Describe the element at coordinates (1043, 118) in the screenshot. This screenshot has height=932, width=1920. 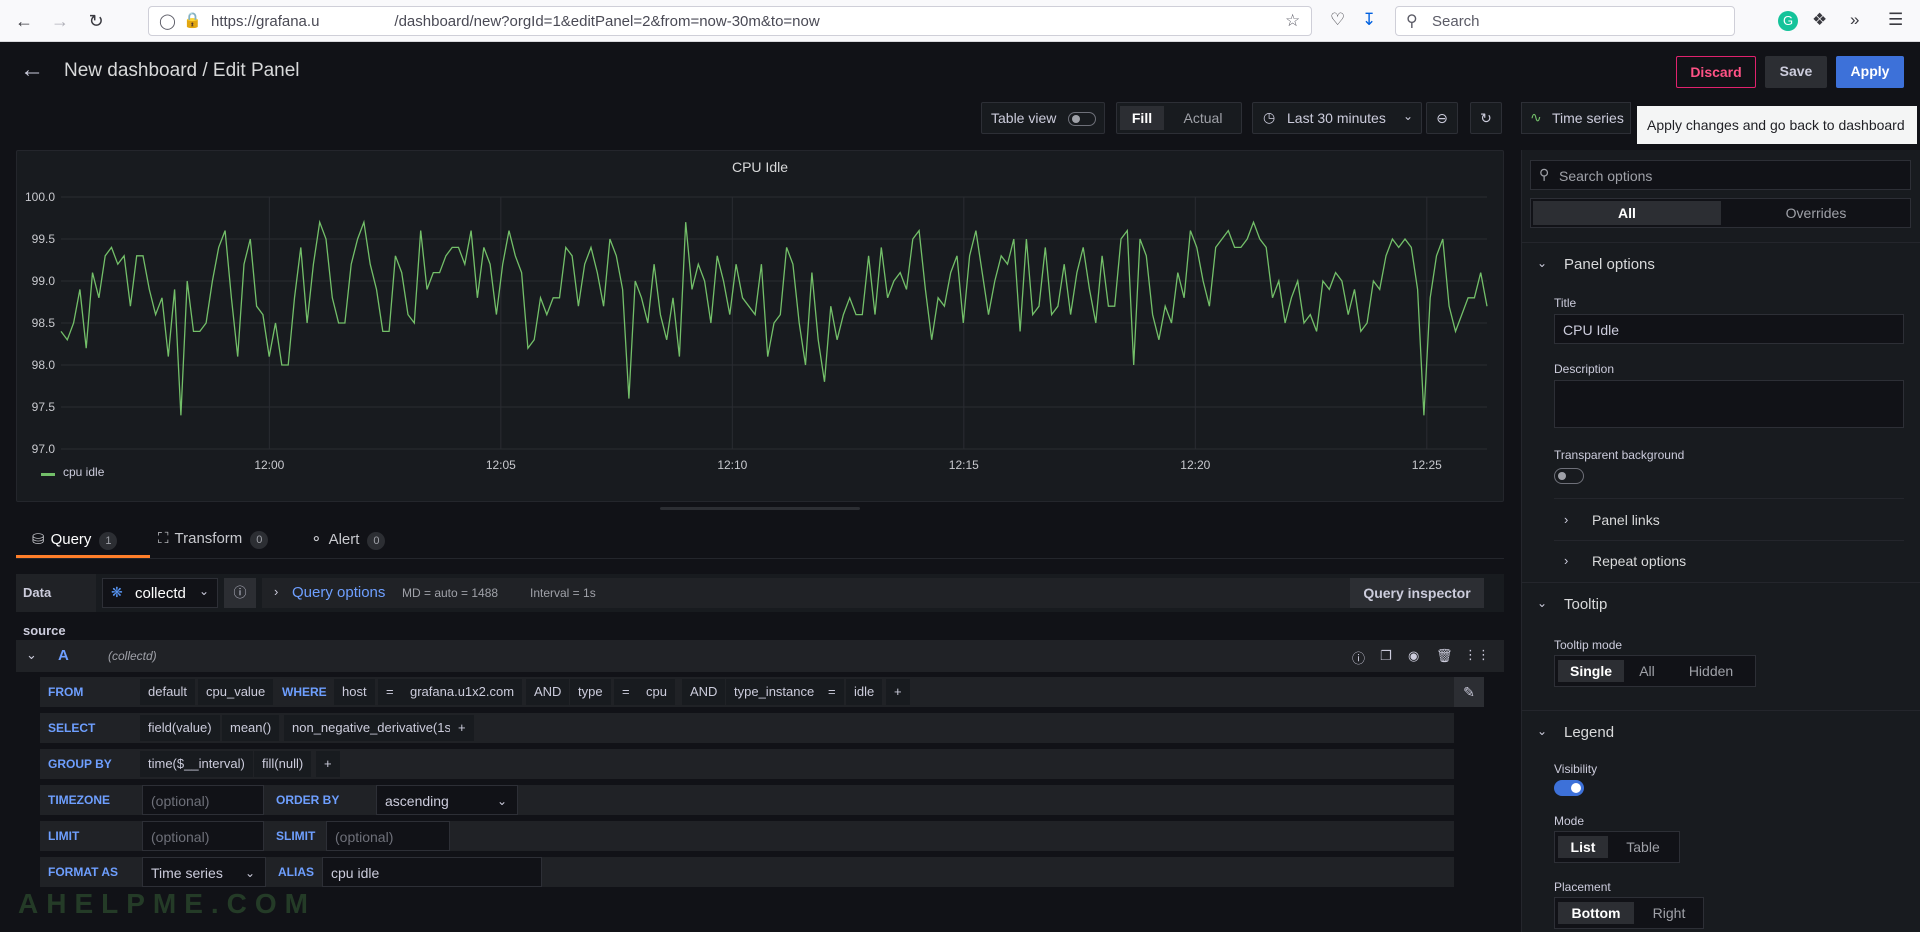
I see `table-view-toggle: Table view` at that location.